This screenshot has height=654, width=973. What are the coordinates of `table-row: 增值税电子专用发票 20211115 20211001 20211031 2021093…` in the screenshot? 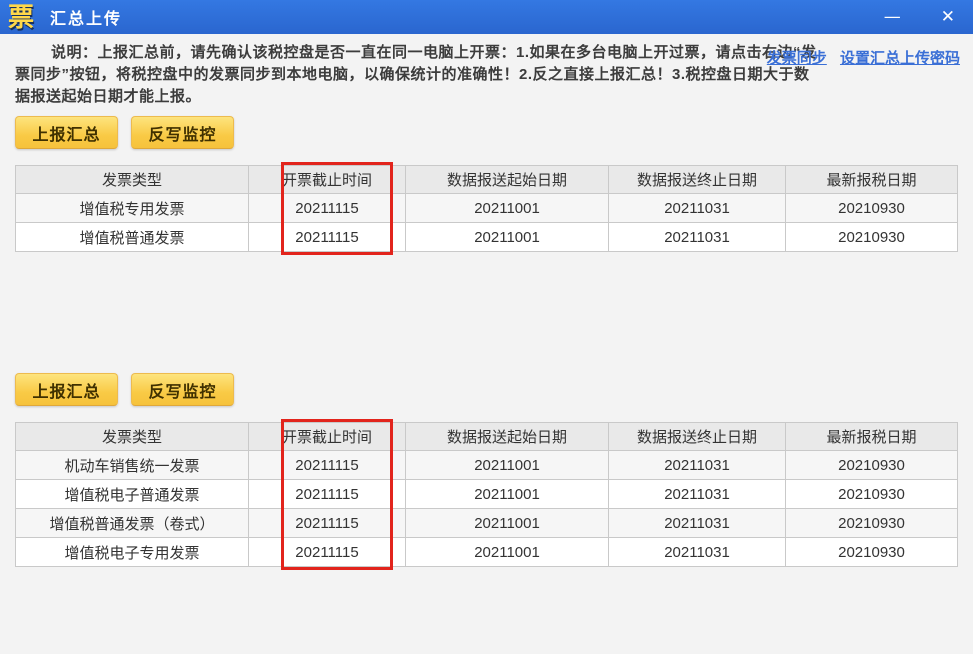 It's located at (486, 552).